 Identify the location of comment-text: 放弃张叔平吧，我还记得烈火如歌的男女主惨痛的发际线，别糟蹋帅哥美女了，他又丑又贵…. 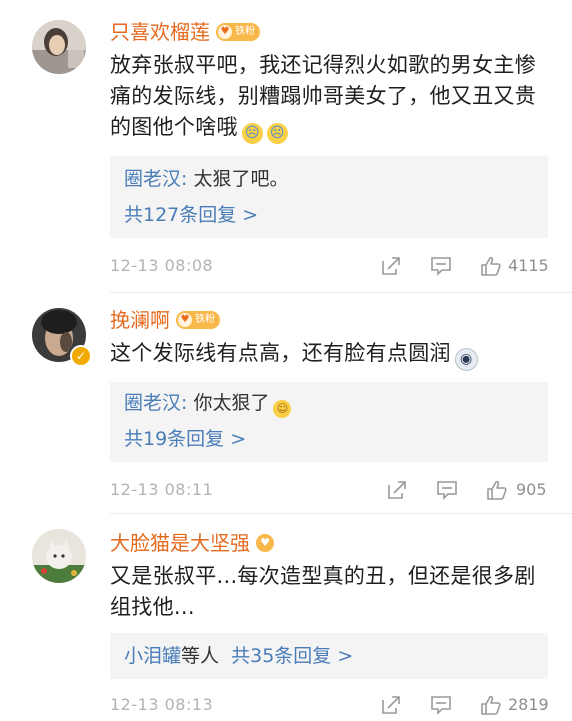
(325, 97).